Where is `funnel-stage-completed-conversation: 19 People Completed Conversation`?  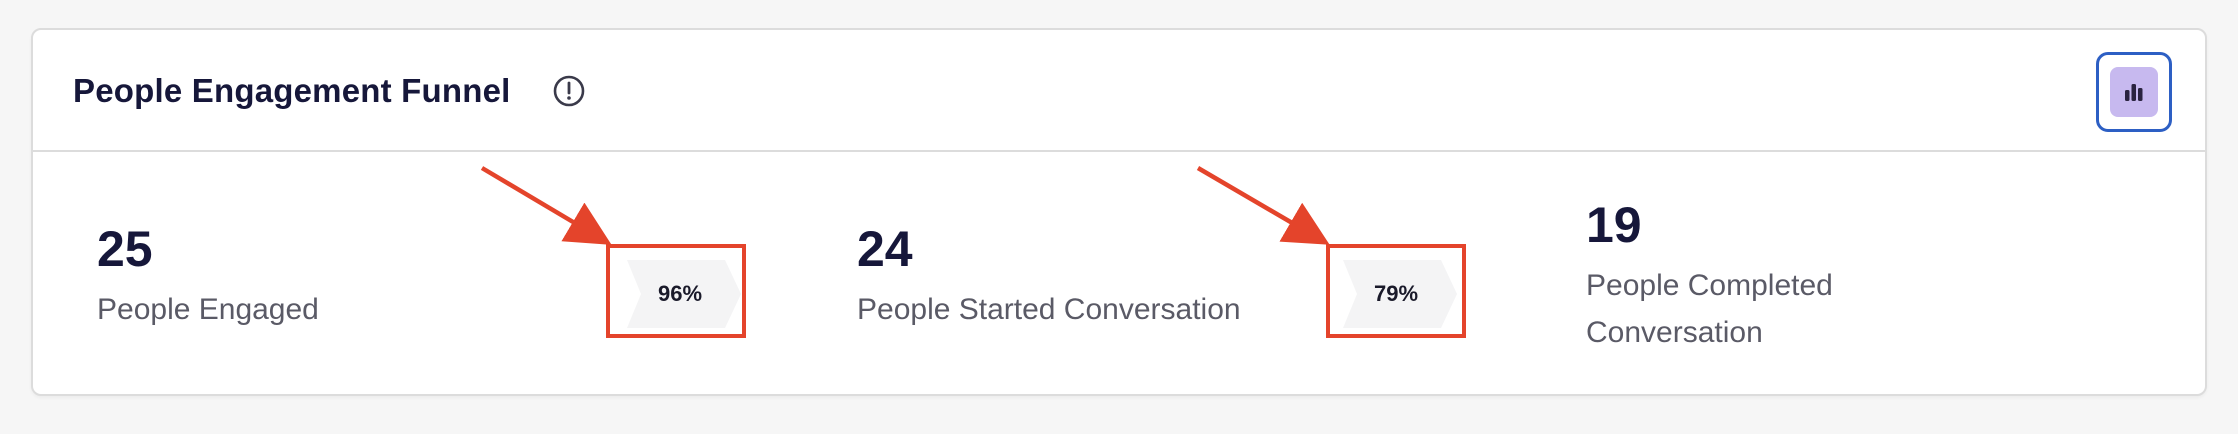 funnel-stage-completed-conversation: 19 People Completed Conversation is located at coordinates (1709, 278).